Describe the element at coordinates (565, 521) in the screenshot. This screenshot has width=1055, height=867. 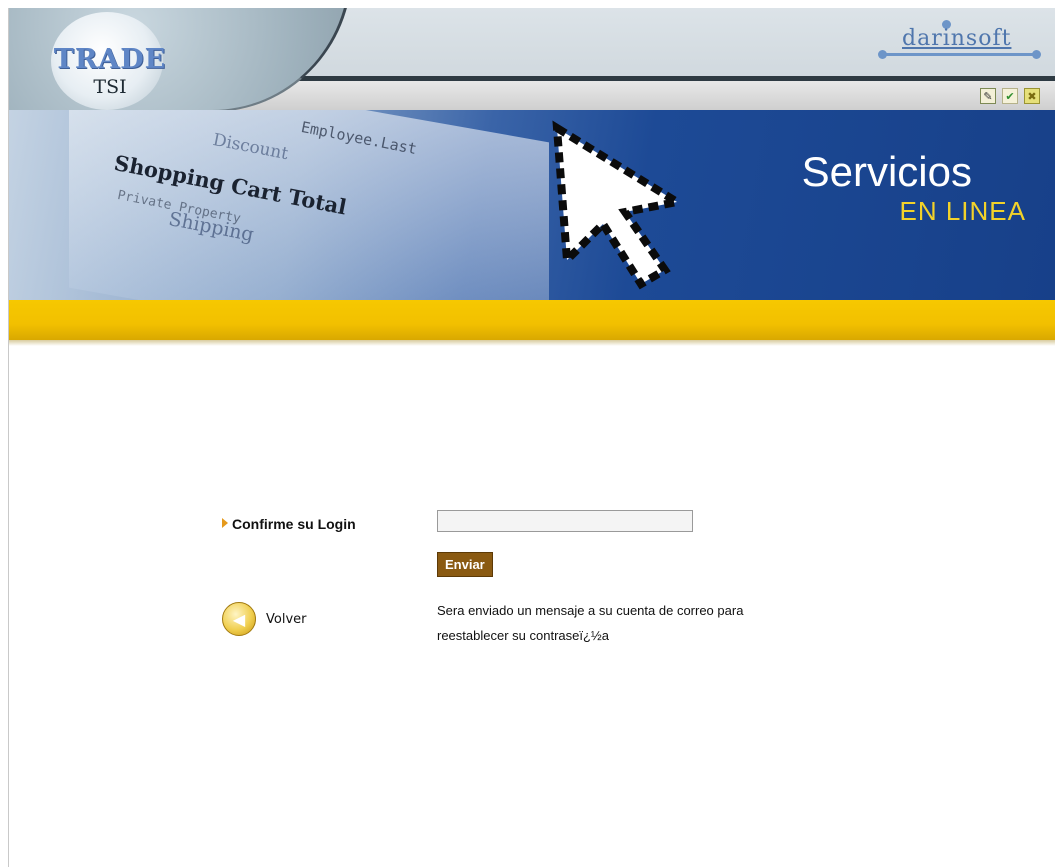
I see `login-input` at that location.